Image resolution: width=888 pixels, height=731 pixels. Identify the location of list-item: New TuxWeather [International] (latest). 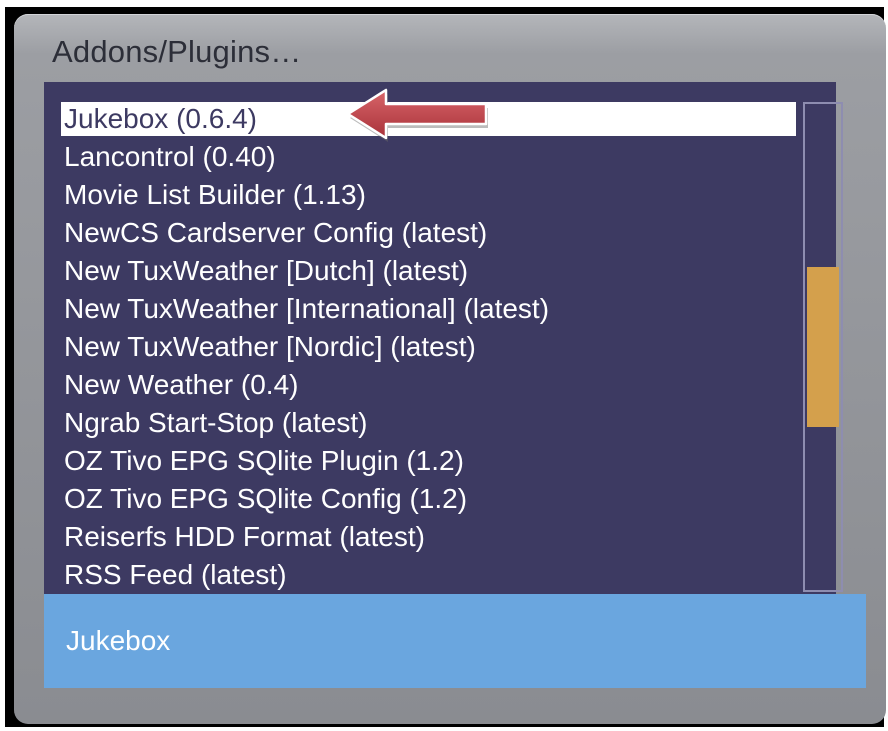
(306, 309).